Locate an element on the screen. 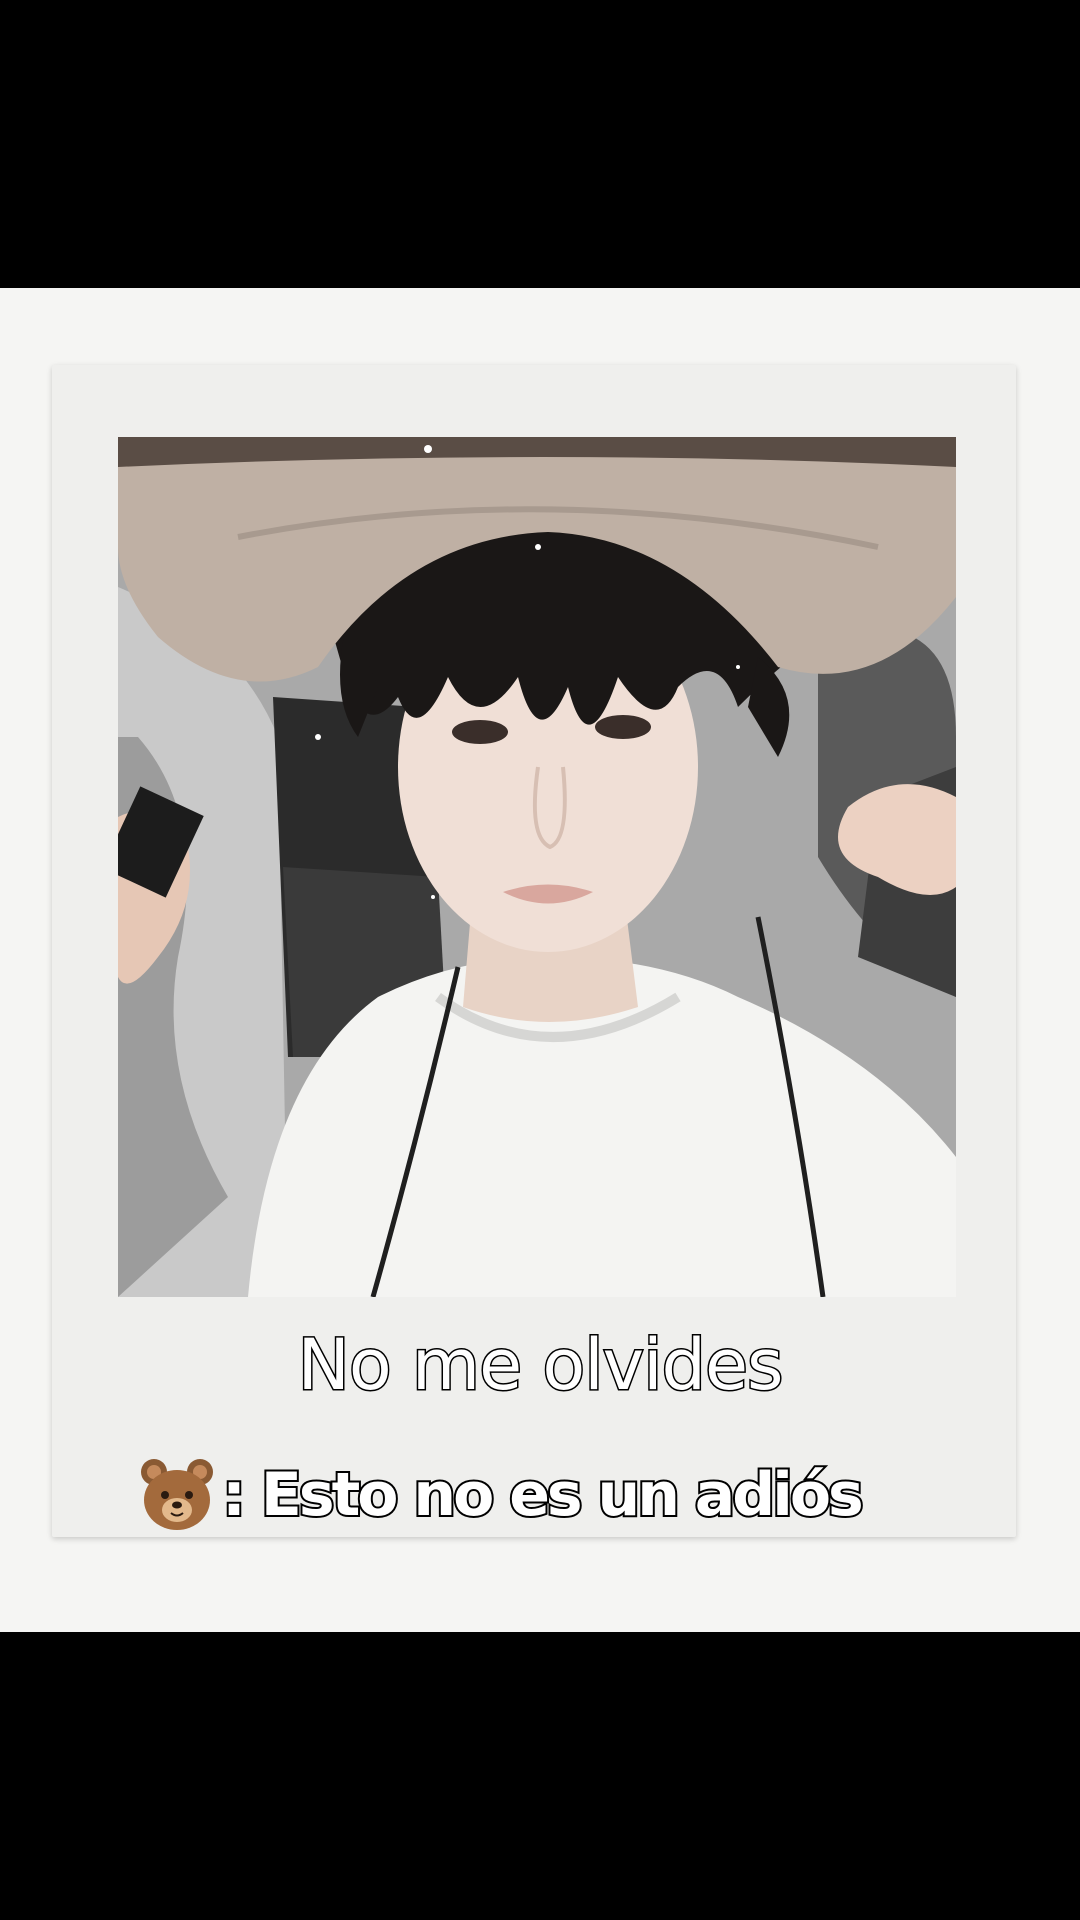 The width and height of the screenshot is (1080, 1920). caption-subtitle-text: : Esto no es un adiós is located at coordinates (543, 1495).